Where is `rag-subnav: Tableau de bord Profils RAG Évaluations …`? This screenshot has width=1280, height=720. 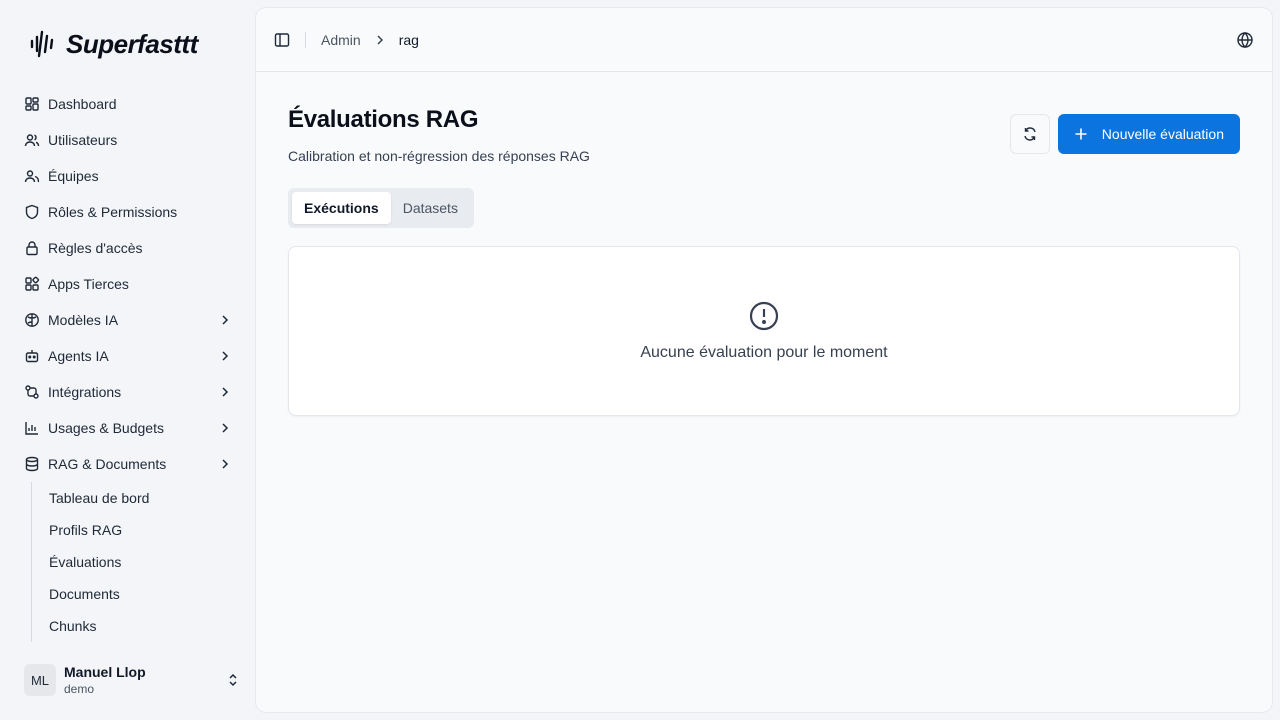
rag-subnav: Tableau de bord Profils RAG Évaluations … is located at coordinates (137, 562).